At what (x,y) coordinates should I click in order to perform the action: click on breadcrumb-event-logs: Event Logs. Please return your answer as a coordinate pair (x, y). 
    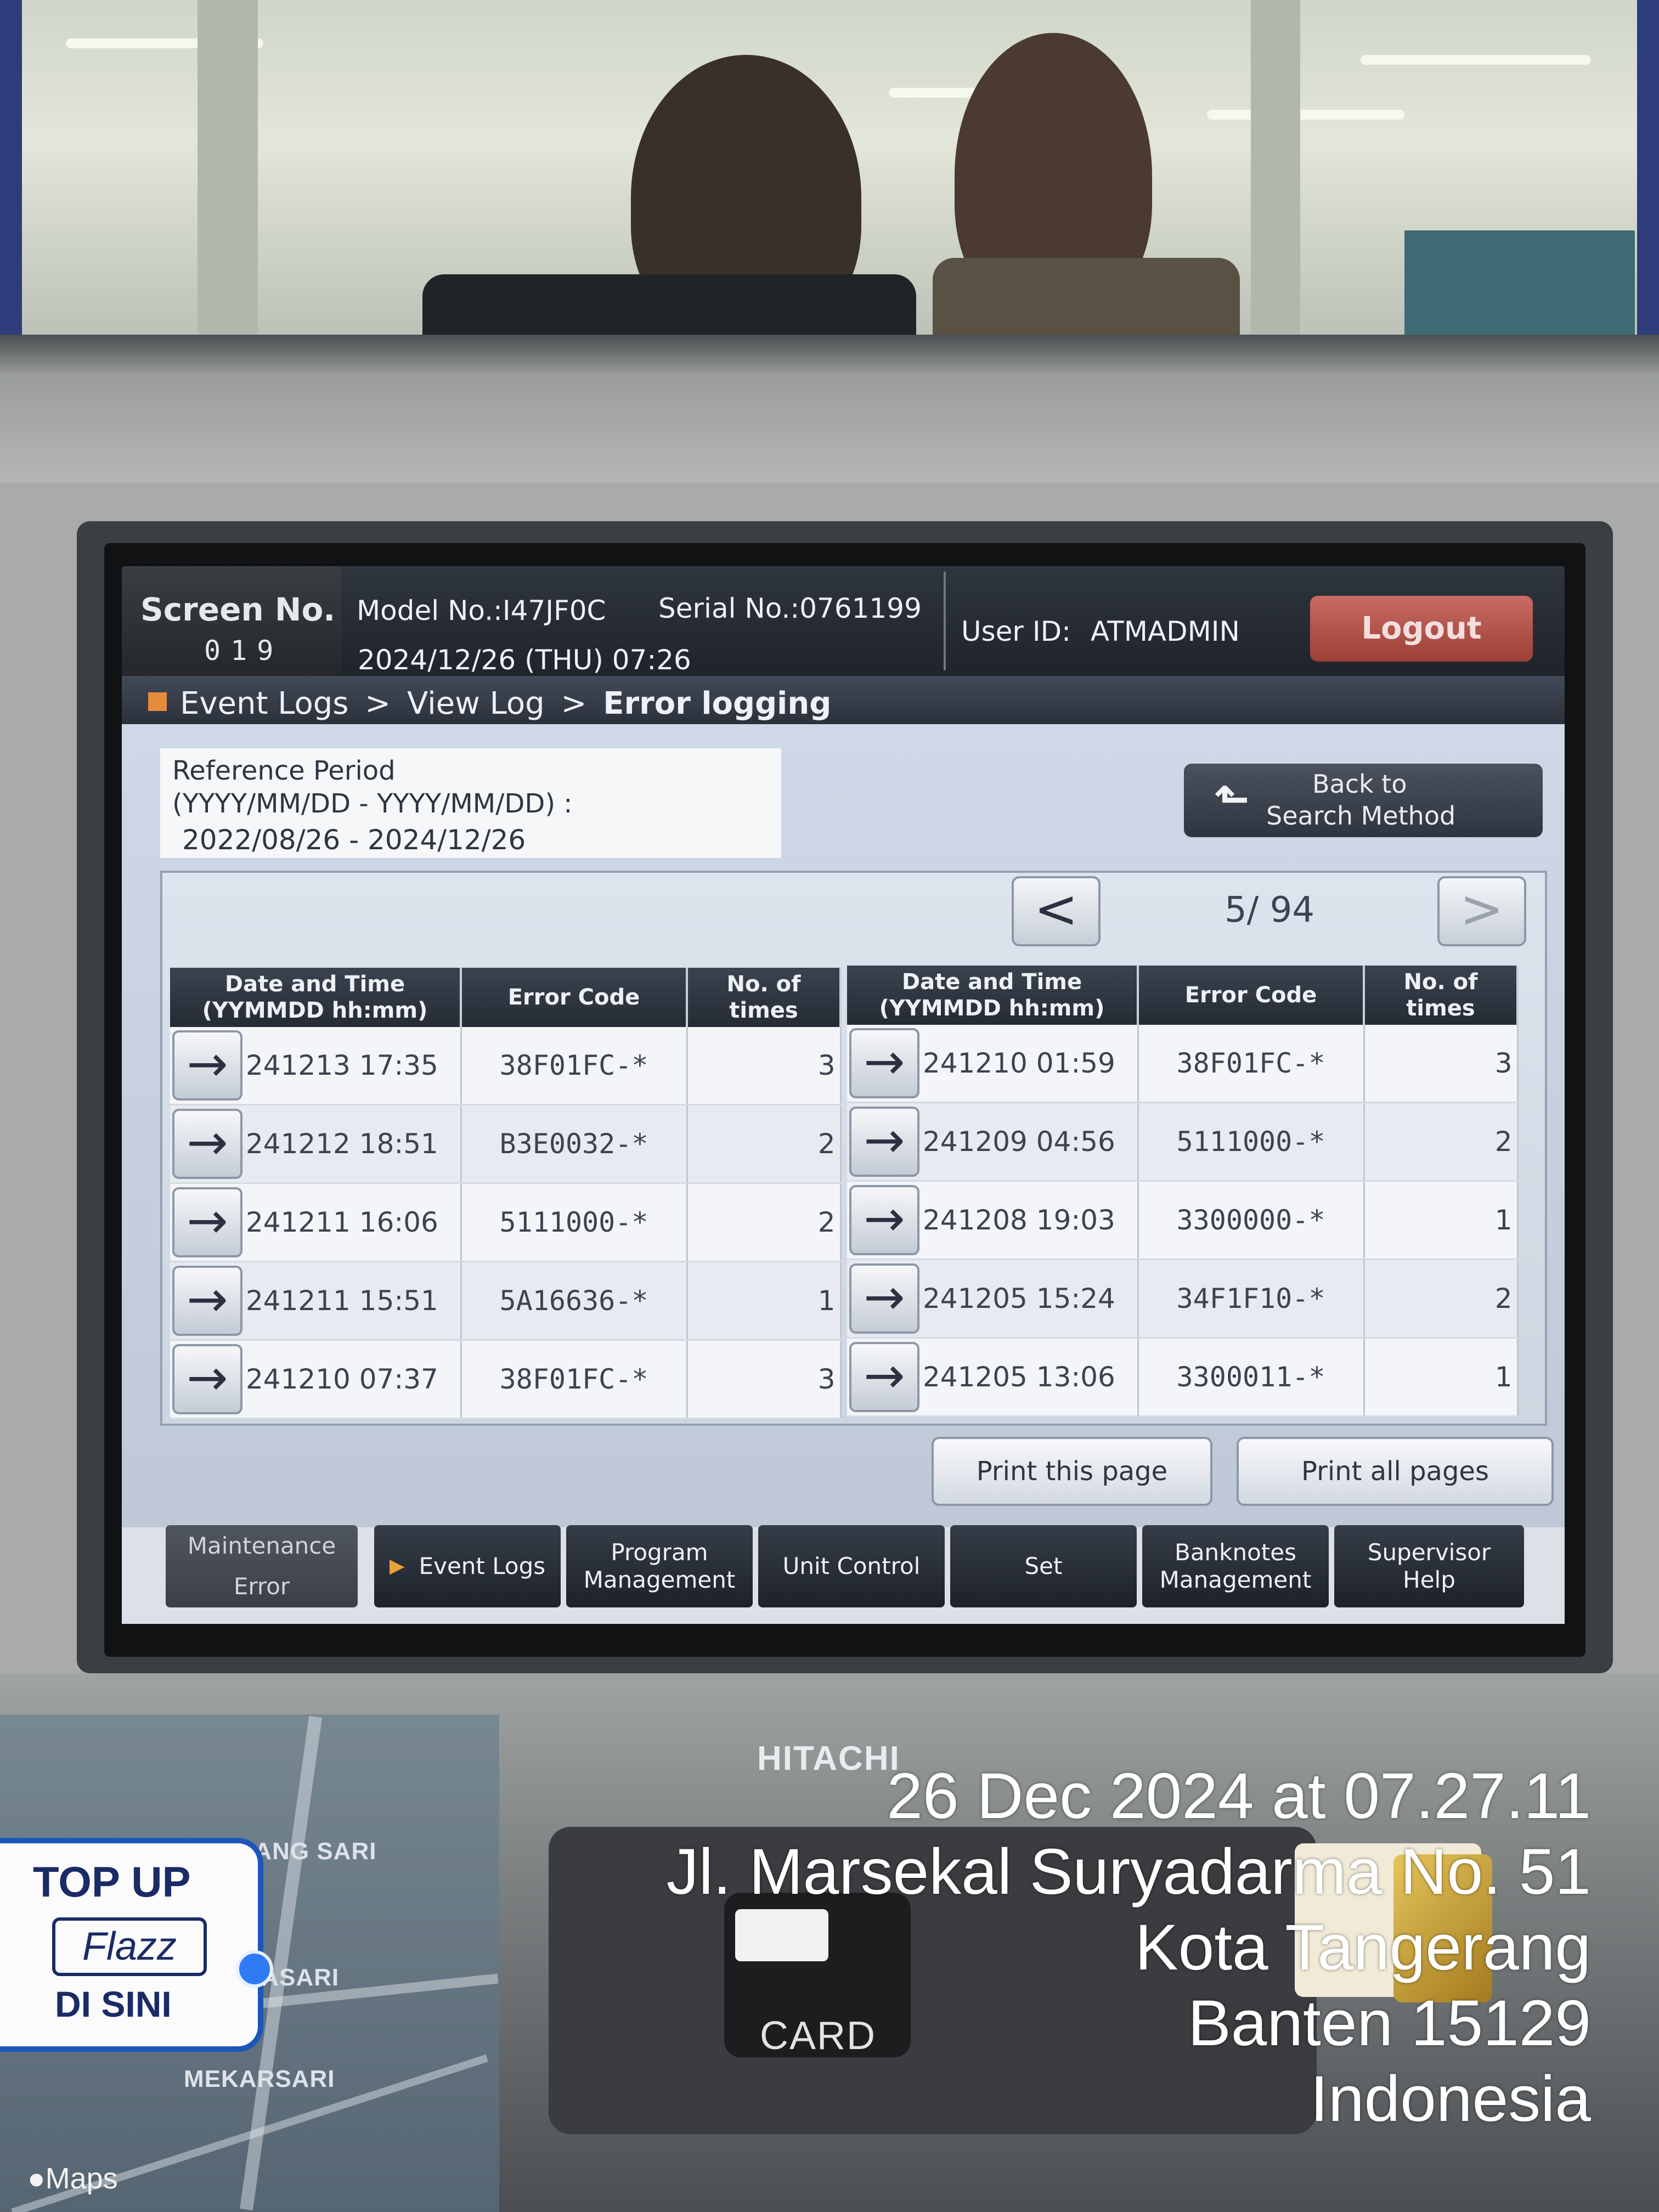
    Looking at the image, I should click on (264, 703).